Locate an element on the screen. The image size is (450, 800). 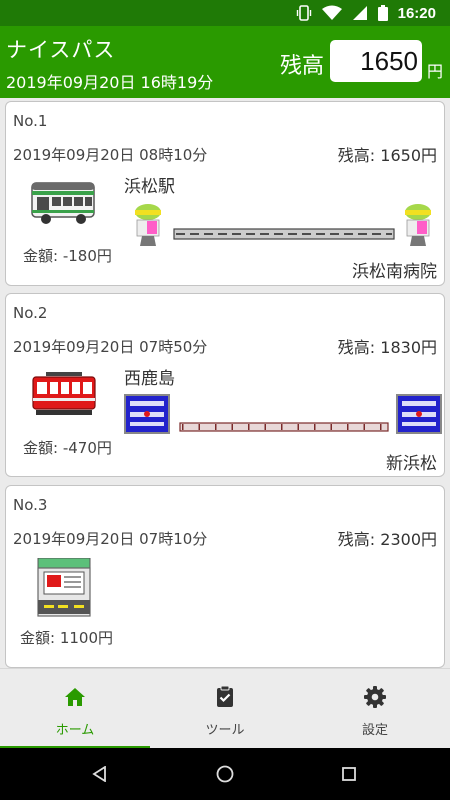
nav-settings: 設定 is located at coordinates (375, 709).